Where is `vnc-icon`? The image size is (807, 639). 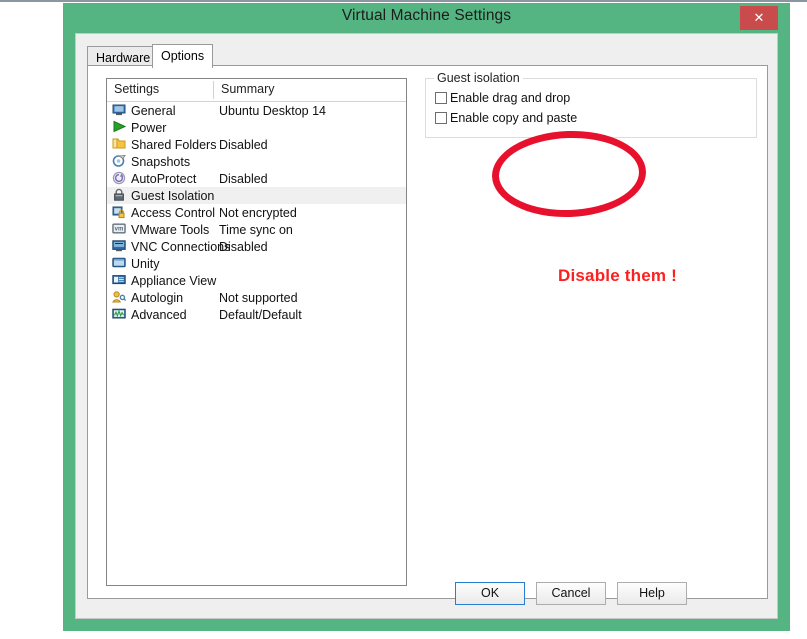 vnc-icon is located at coordinates (121, 246).